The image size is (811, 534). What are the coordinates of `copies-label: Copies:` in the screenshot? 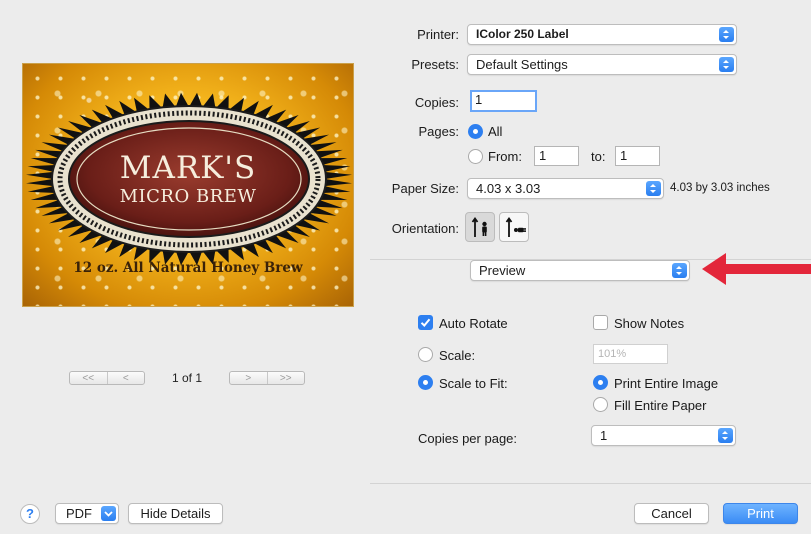 It's located at (436, 102).